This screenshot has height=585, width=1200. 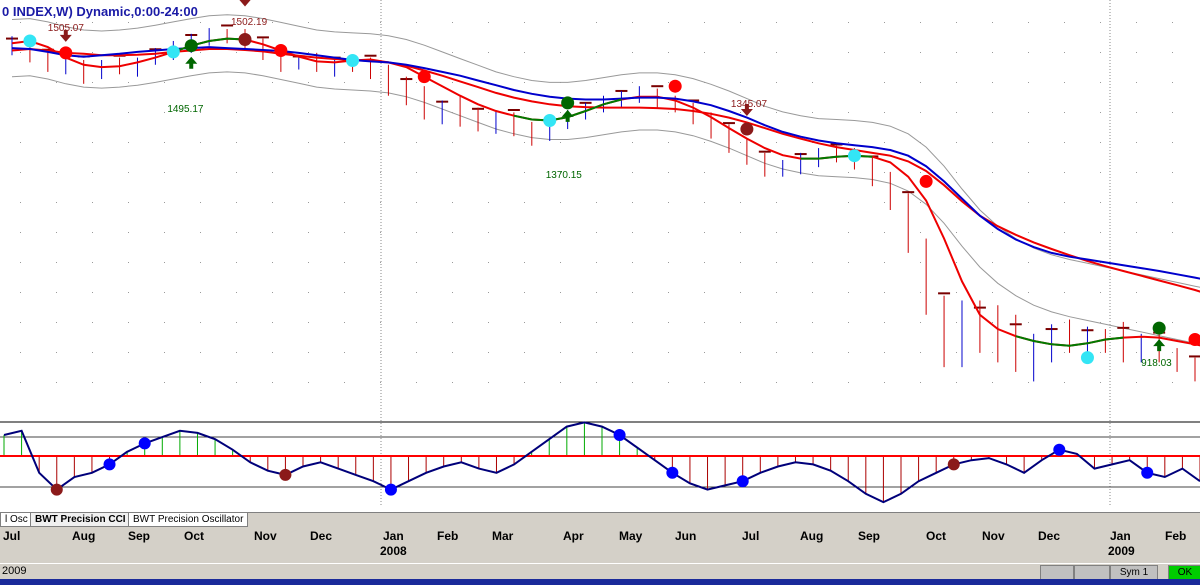 I want to click on tab-osc: l Osc, so click(x=16, y=520).